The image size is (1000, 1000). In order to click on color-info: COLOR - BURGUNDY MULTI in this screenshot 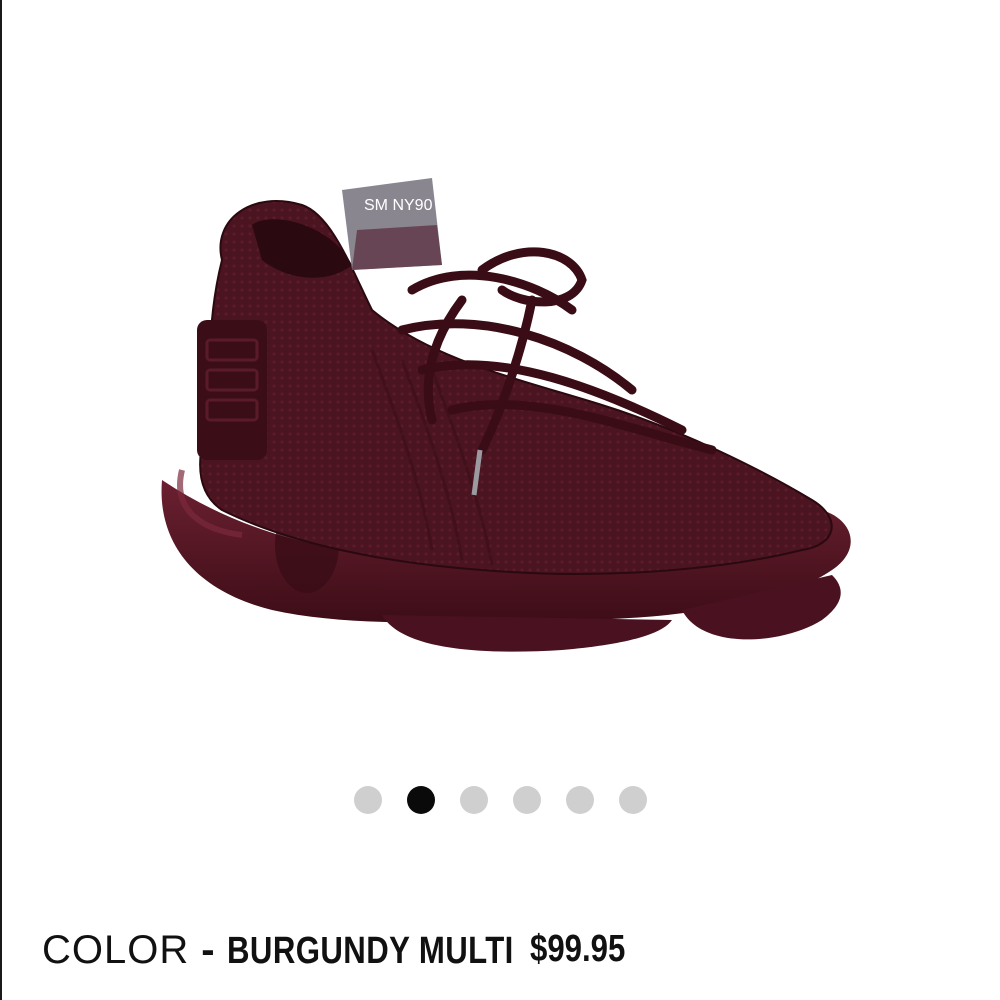, I will do `click(309, 950)`.